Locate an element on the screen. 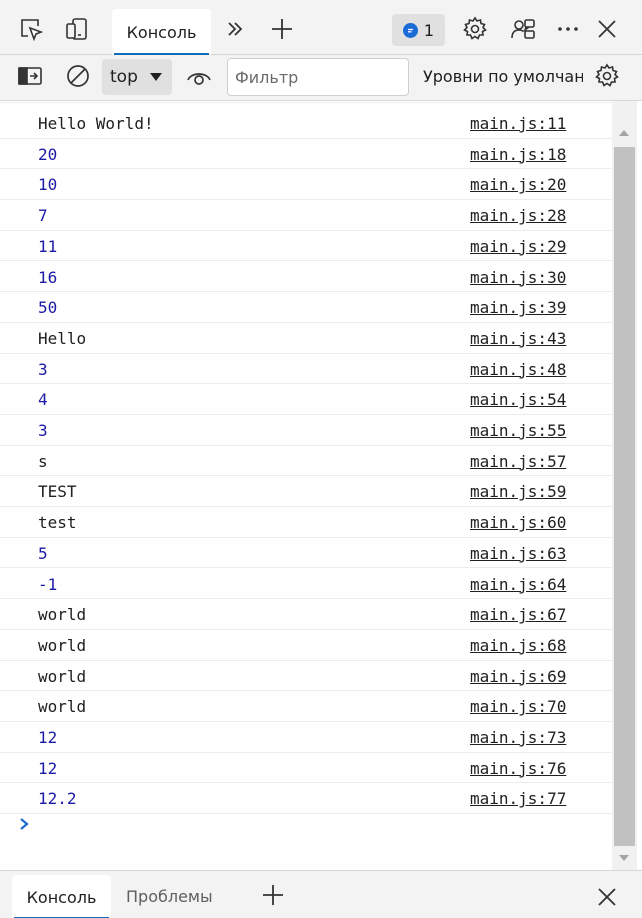  log-message: test is located at coordinates (57, 523).